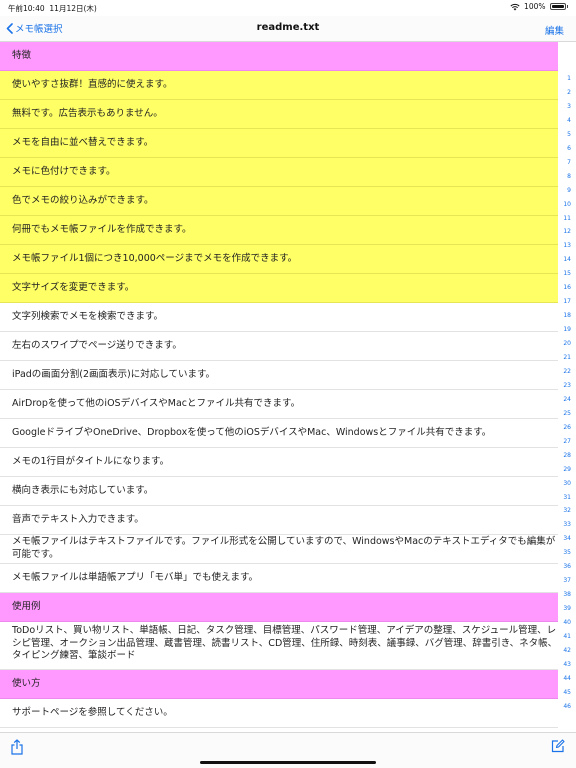 The height and width of the screenshot is (768, 576). Describe the element at coordinates (279, 346) in the screenshot. I see `memo-row: 左右のスワイプでページ送りできます。` at that location.